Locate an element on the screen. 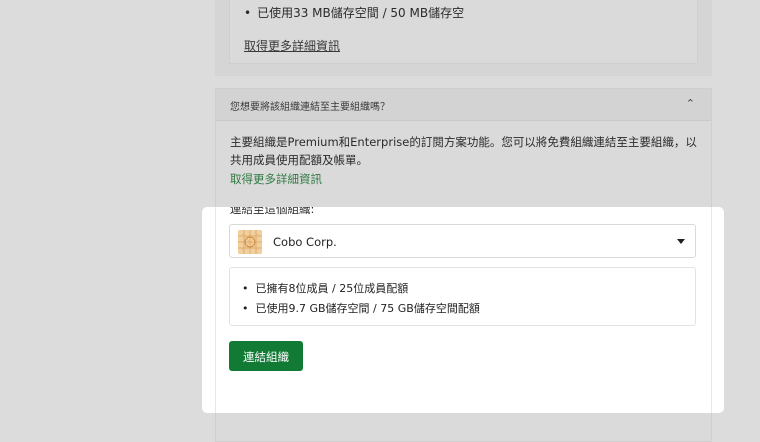 Image resolution: width=760 pixels, height=442 pixels. org-logo-icon is located at coordinates (250, 242).